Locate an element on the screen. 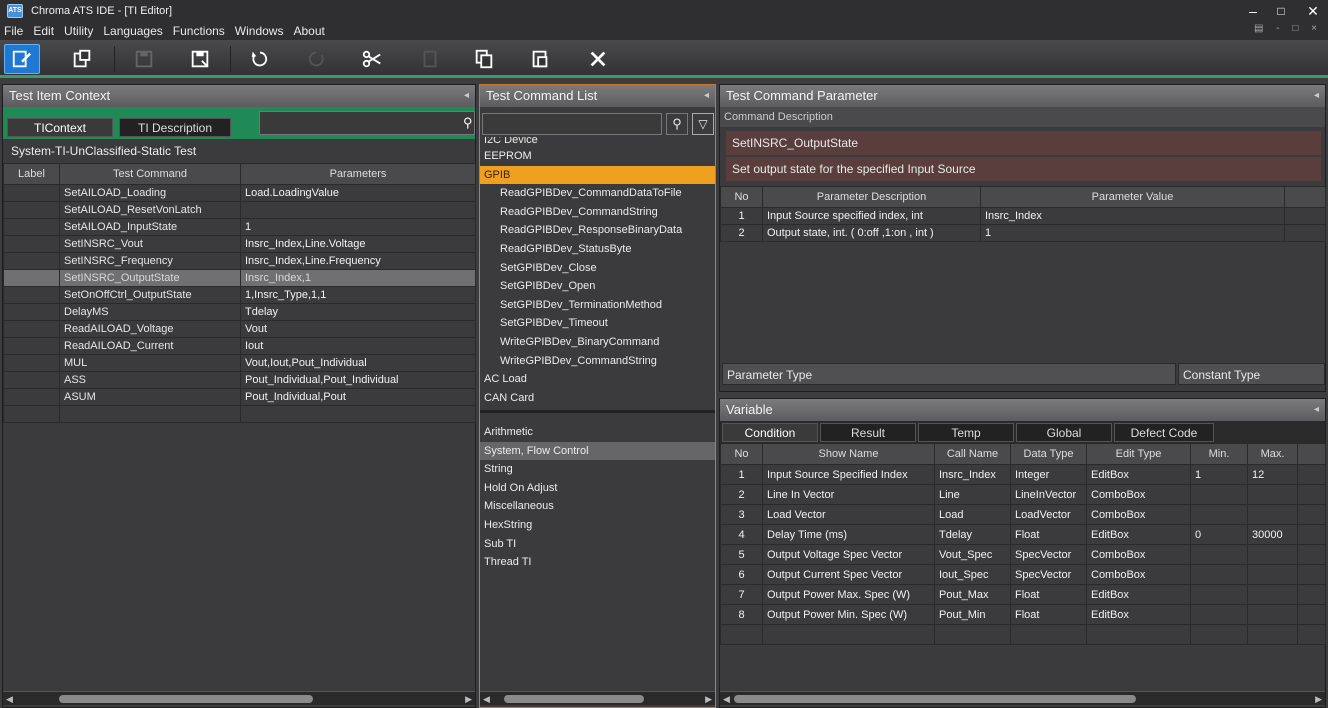 This screenshot has width=1328, height=708. table-row: SetINSRC_OutputState Insrc_Index,1 is located at coordinates (239, 278).